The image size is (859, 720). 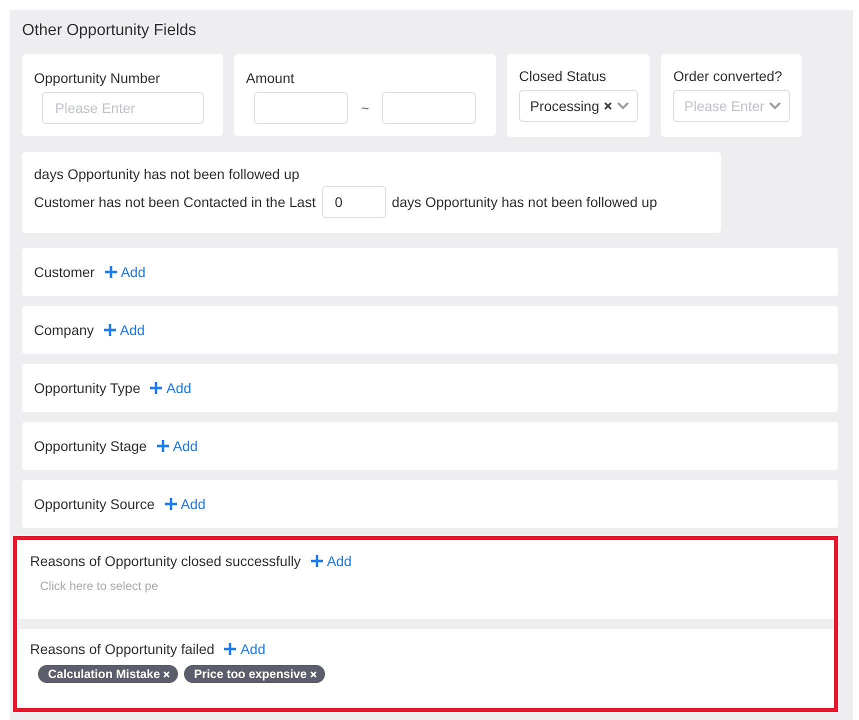 What do you see at coordinates (175, 202) in the screenshot?
I see `followup-label: Customer has not been Contacted in the Last` at bounding box center [175, 202].